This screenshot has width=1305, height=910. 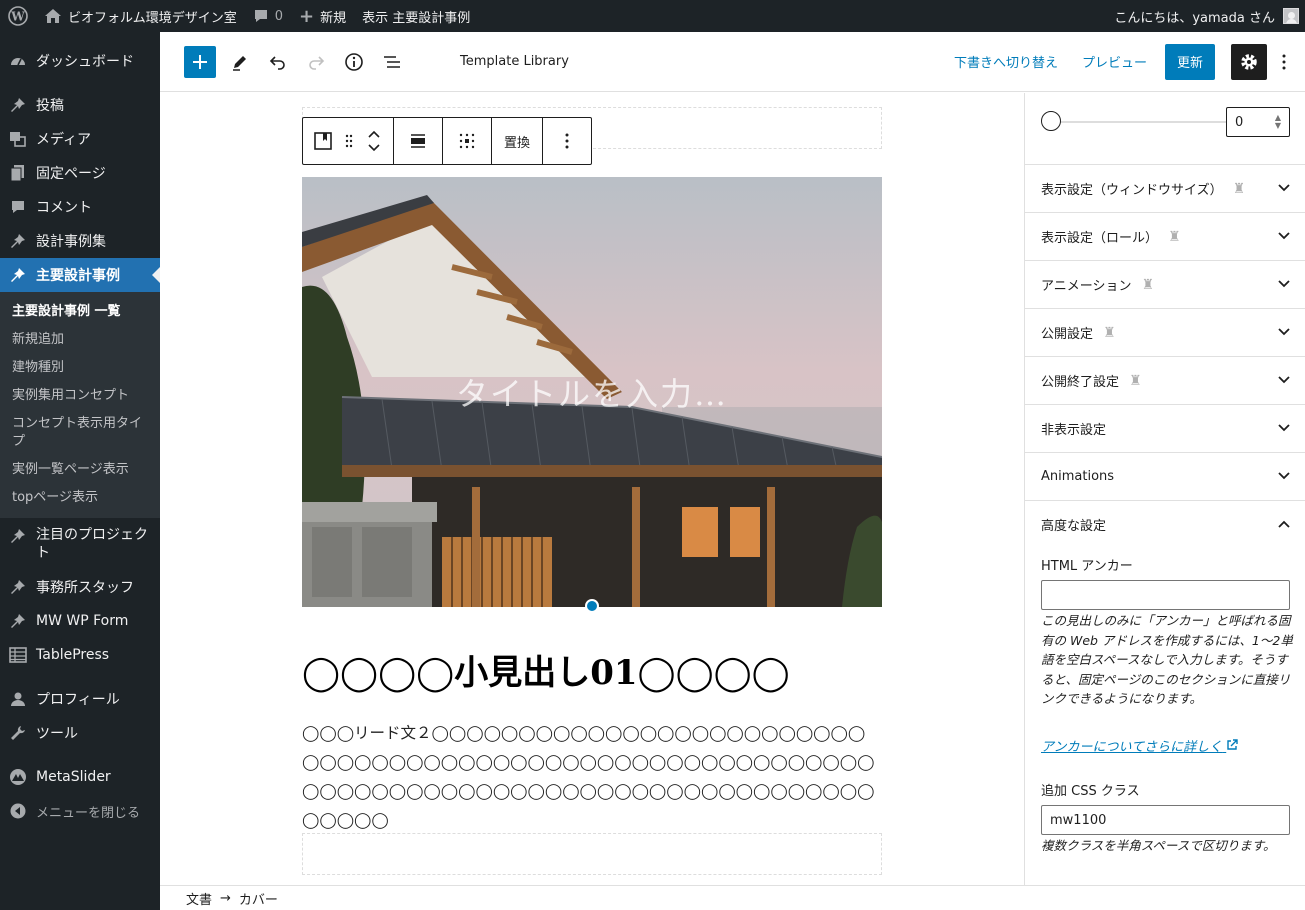 I want to click on block-breadcrumb: 文書 → カバー, so click(x=732, y=897).